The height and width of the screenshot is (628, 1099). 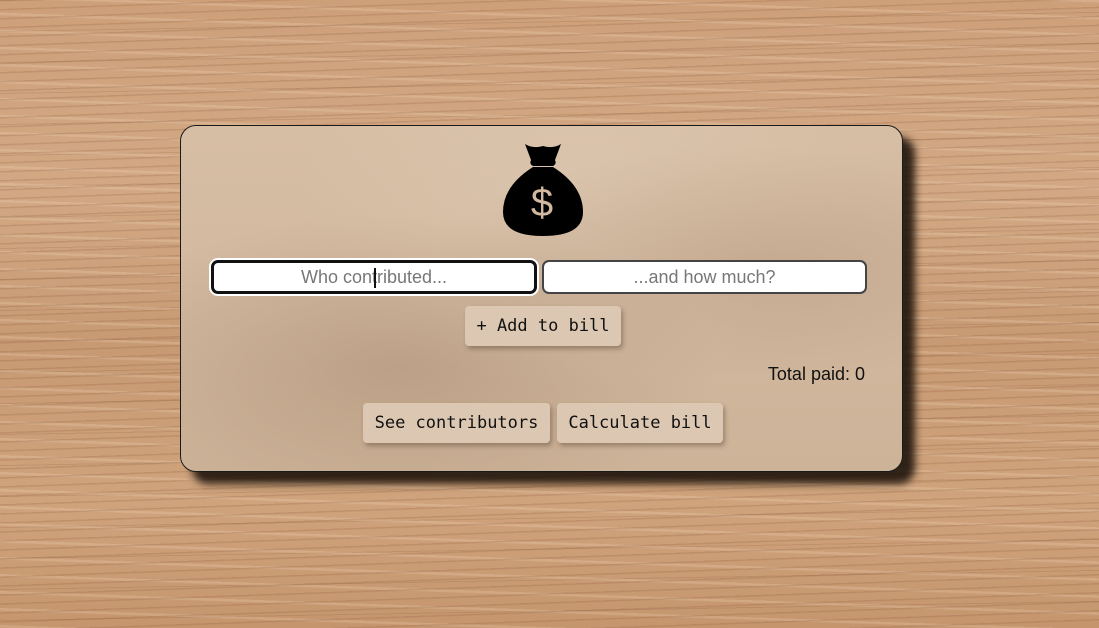 I want to click on total-paid-label: Total paid: 0, so click(x=816, y=374).